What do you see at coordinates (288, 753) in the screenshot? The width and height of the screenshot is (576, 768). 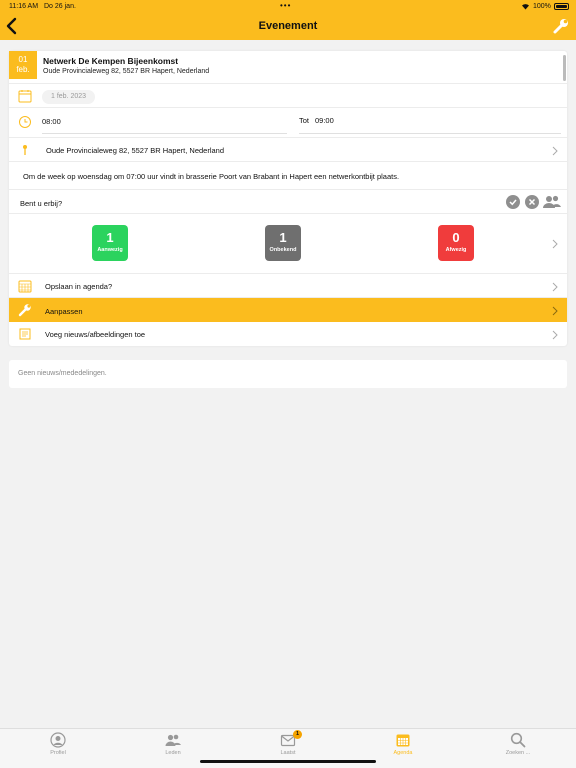 I see `tab-latest-label: Laatst` at bounding box center [288, 753].